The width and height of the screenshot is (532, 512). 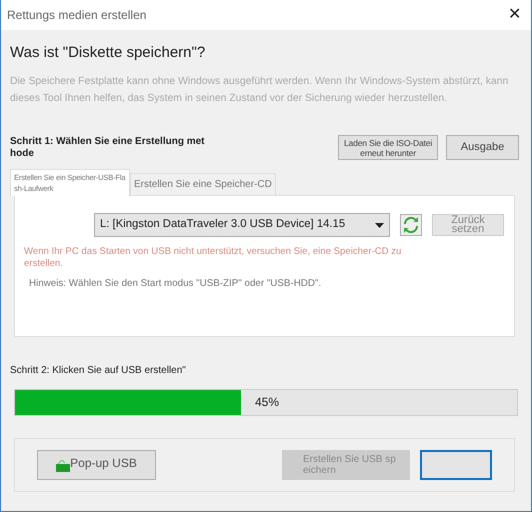 What do you see at coordinates (108, 148) in the screenshot?
I see `step-label: Schritt 1: Wählen Sie eine Erstellung methode` at bounding box center [108, 148].